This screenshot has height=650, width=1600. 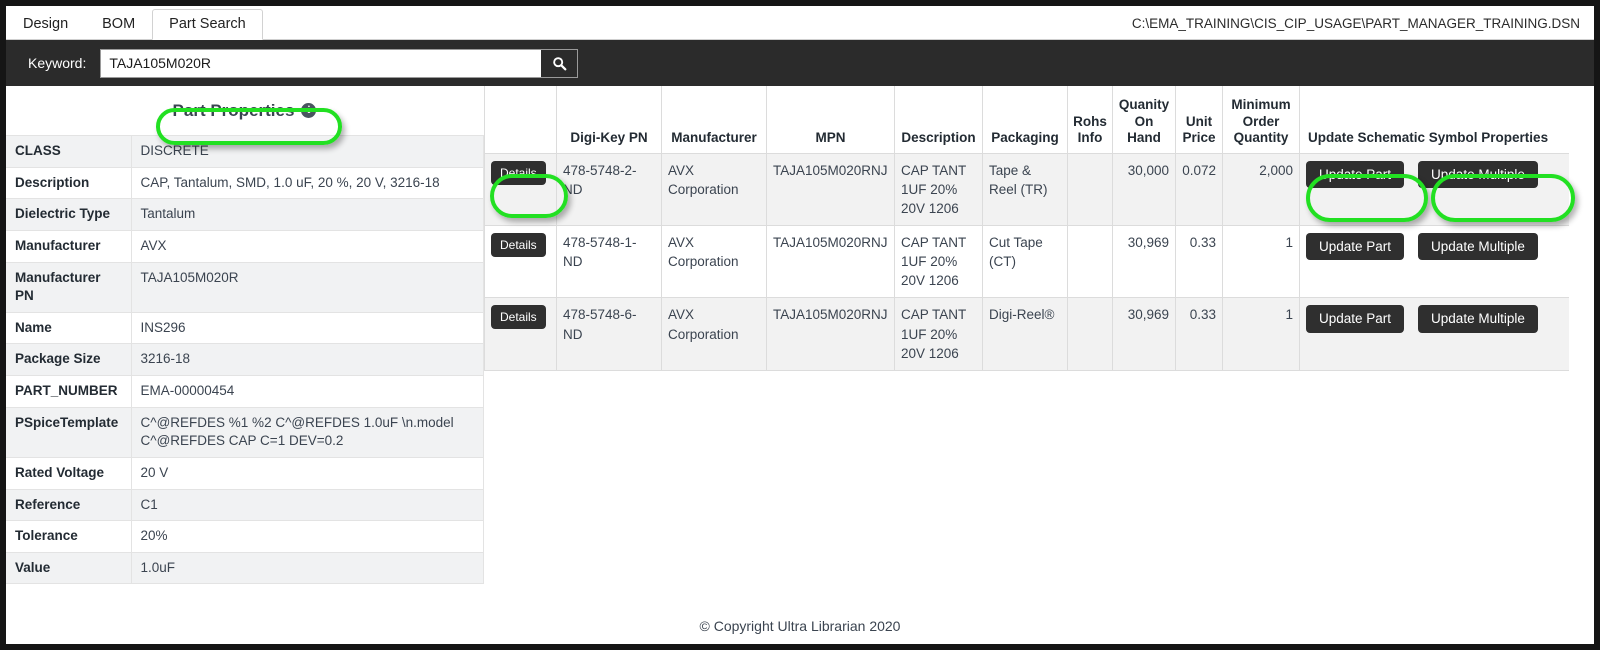 What do you see at coordinates (1144, 120) in the screenshot?
I see `col-quantity-on-hand: Quanity On Hand` at bounding box center [1144, 120].